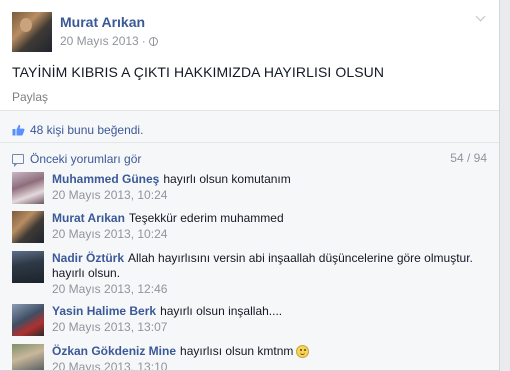 The width and height of the screenshot is (510, 371). I want to click on post-meta: 20 Mayıs 2013 ·, so click(109, 41).